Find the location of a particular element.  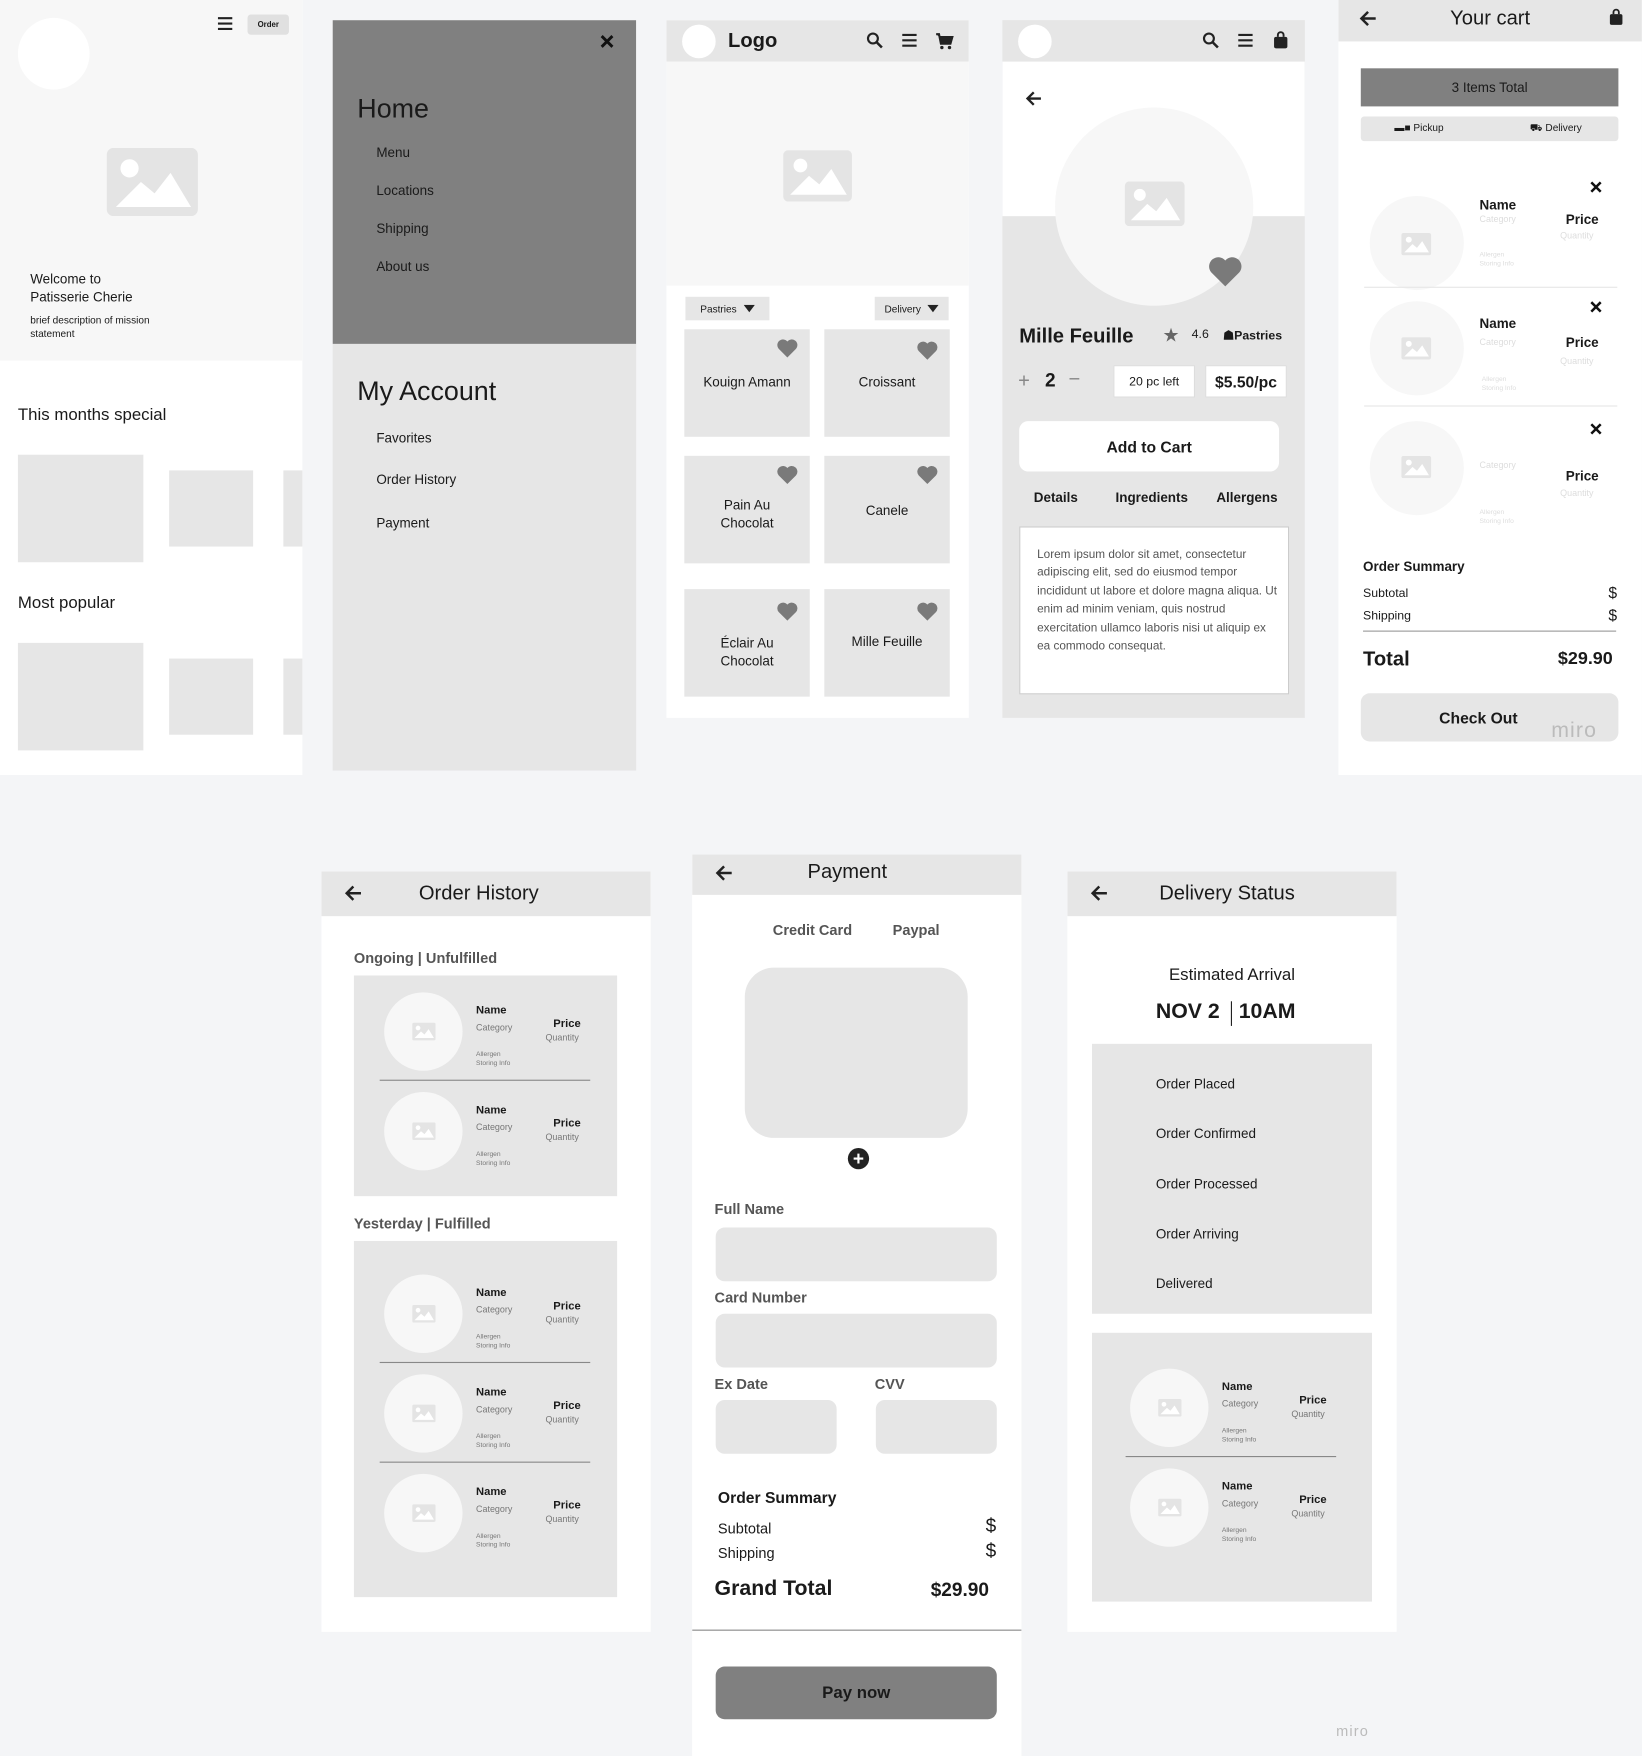

product-card: Éclair Au Chocolat is located at coordinates (747, 643).